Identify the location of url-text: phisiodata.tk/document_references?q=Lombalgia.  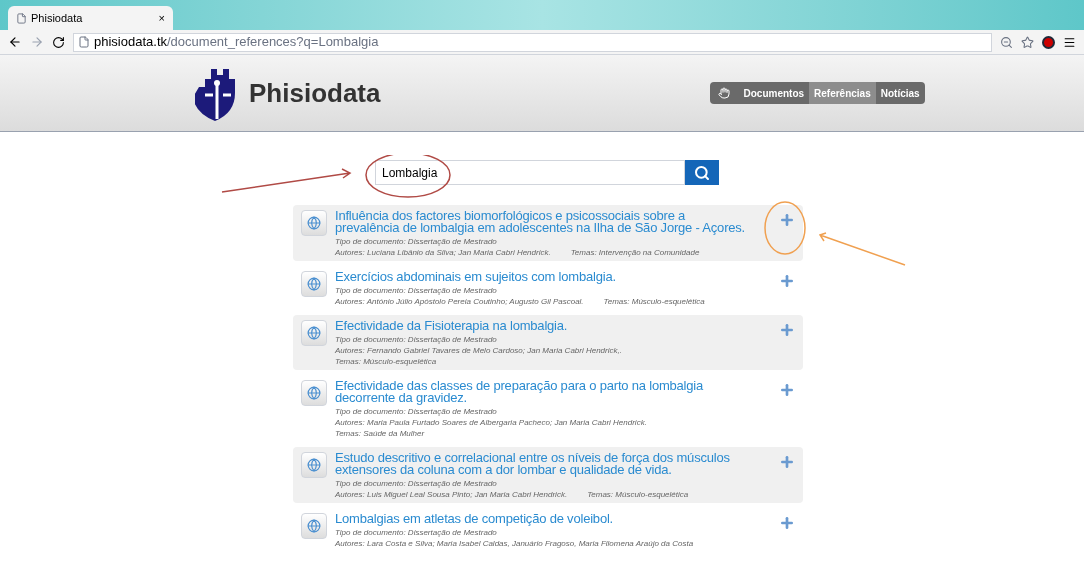
(236, 42).